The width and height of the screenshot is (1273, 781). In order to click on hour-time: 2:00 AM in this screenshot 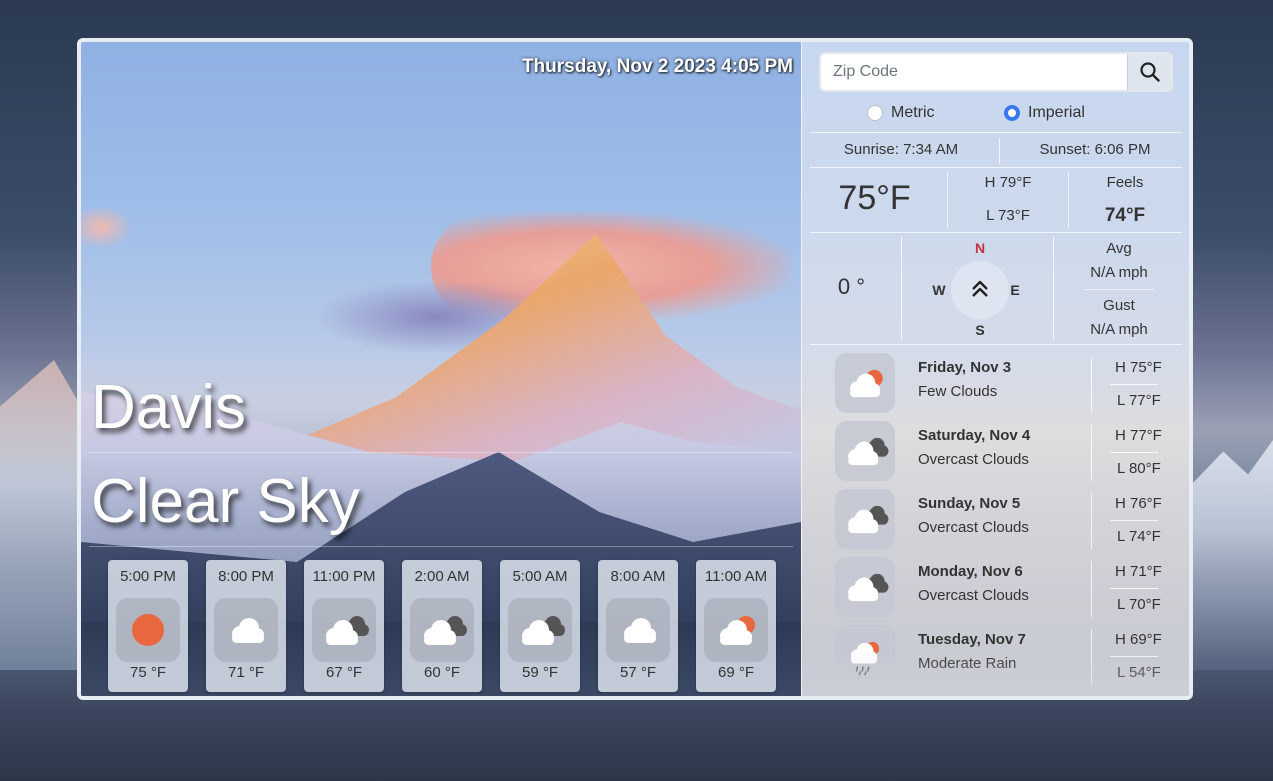, I will do `click(442, 576)`.